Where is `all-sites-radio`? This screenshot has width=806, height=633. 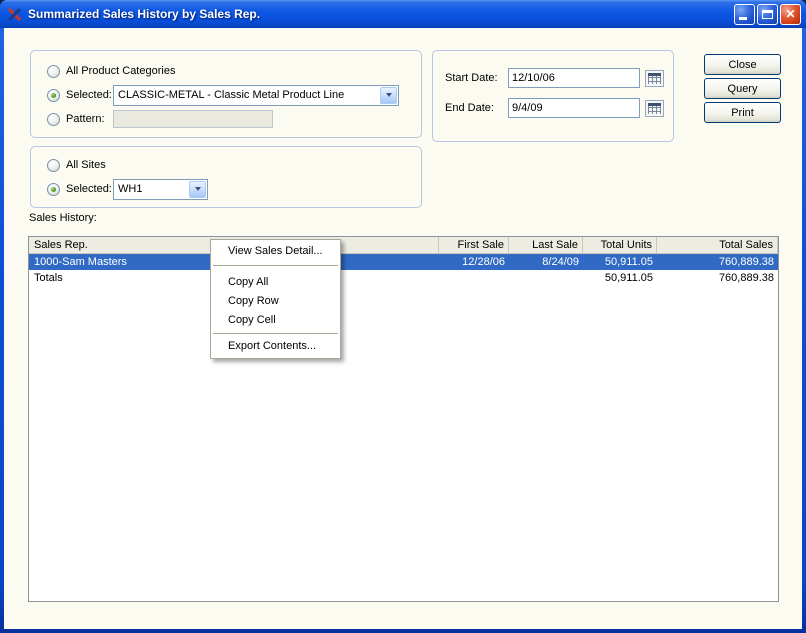 all-sites-radio is located at coordinates (53, 165).